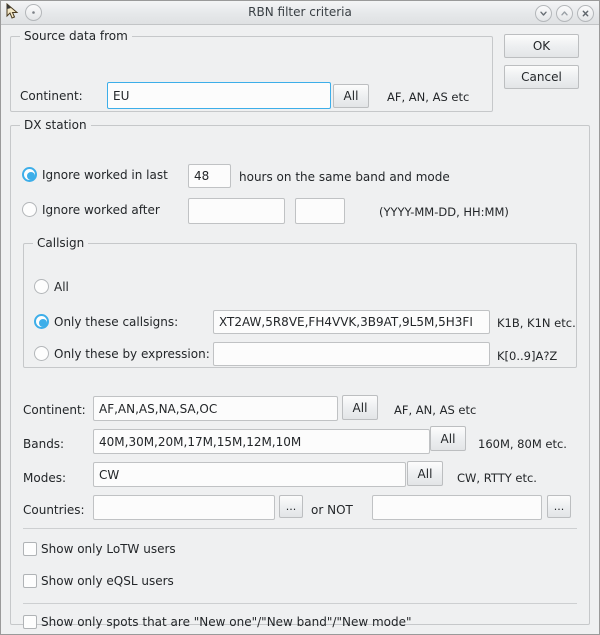 This screenshot has height=635, width=600. I want to click on callsign-group-title: Callsign, so click(61, 243).